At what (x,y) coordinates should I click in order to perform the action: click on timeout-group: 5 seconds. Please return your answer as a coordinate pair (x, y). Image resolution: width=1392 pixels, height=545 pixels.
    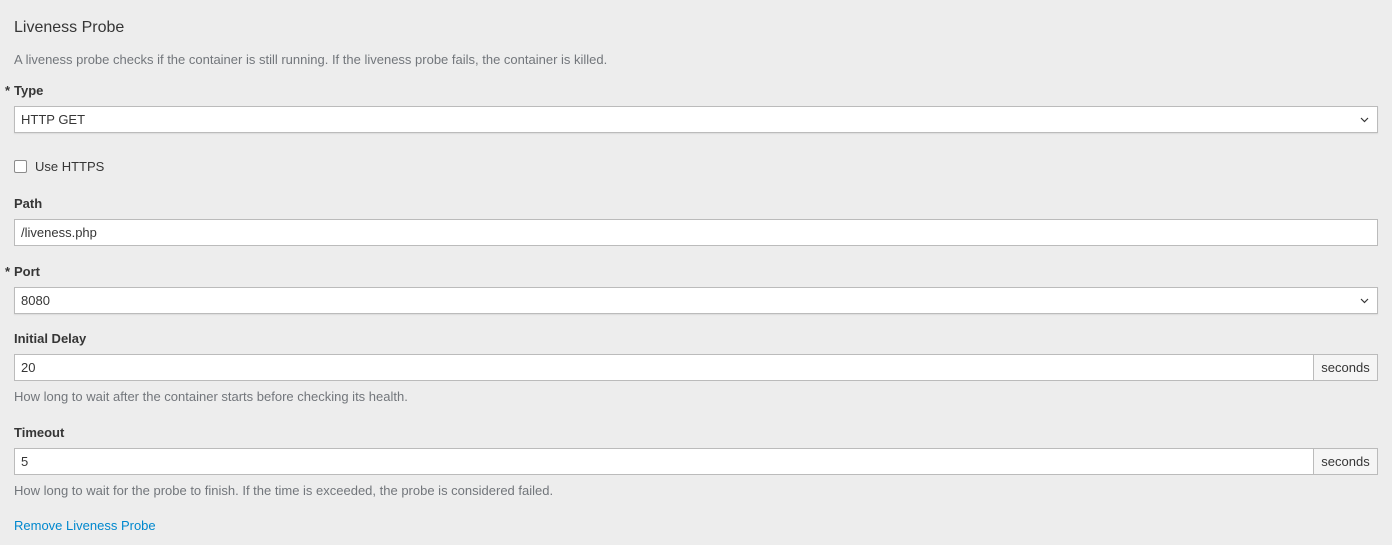
    Looking at the image, I should click on (696, 461).